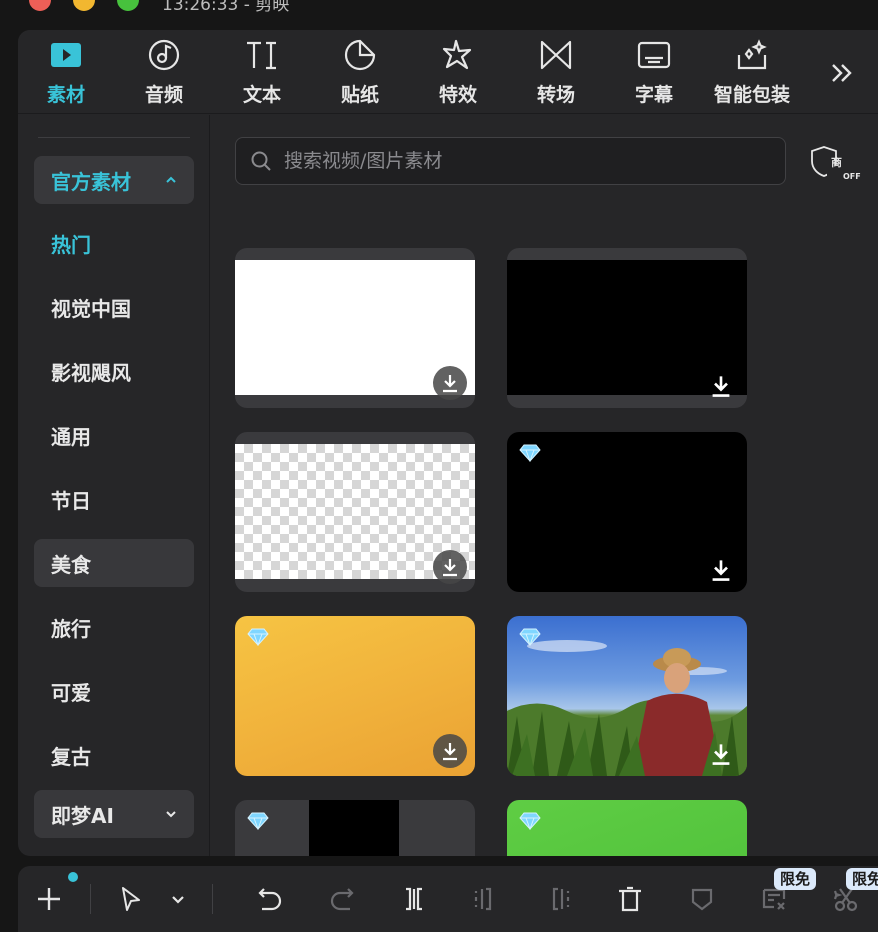 This screenshot has height=932, width=878. I want to click on sidebar-item-mediastorm: 影视飓风, so click(114, 371).